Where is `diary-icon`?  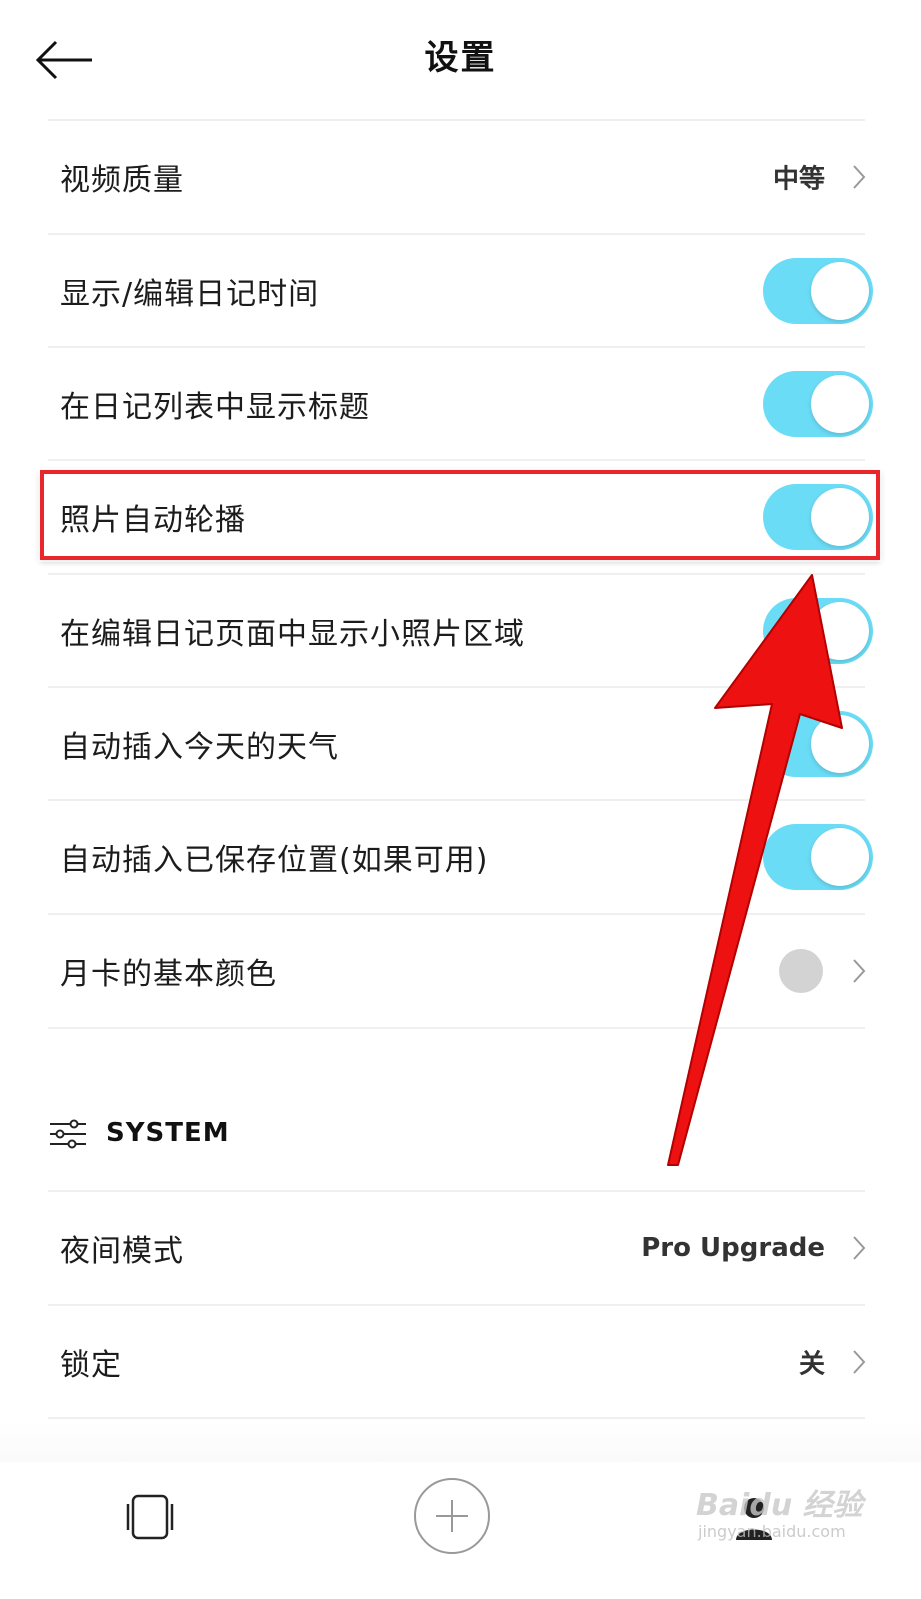 diary-icon is located at coordinates (150, 1517).